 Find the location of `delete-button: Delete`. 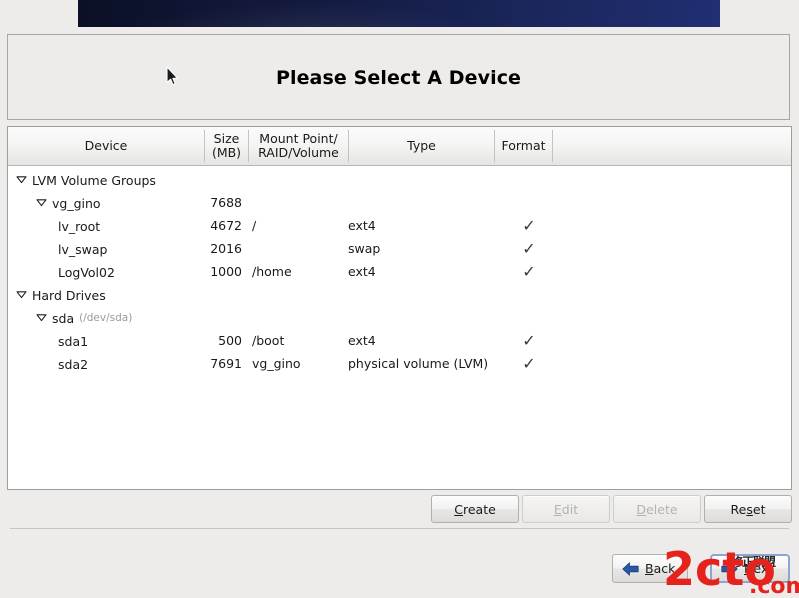

delete-button: Delete is located at coordinates (657, 509).